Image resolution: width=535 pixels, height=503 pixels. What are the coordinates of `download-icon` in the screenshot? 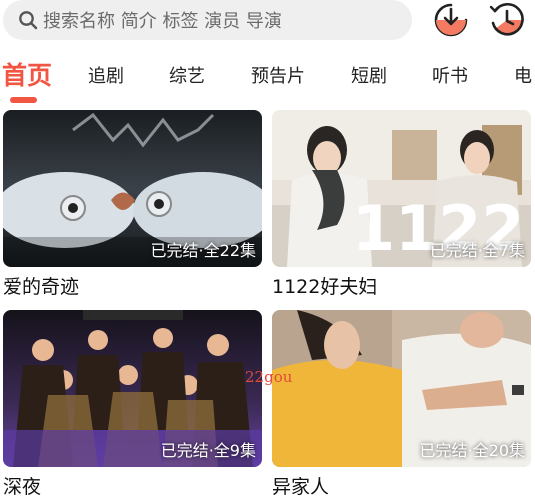 It's located at (451, 20).